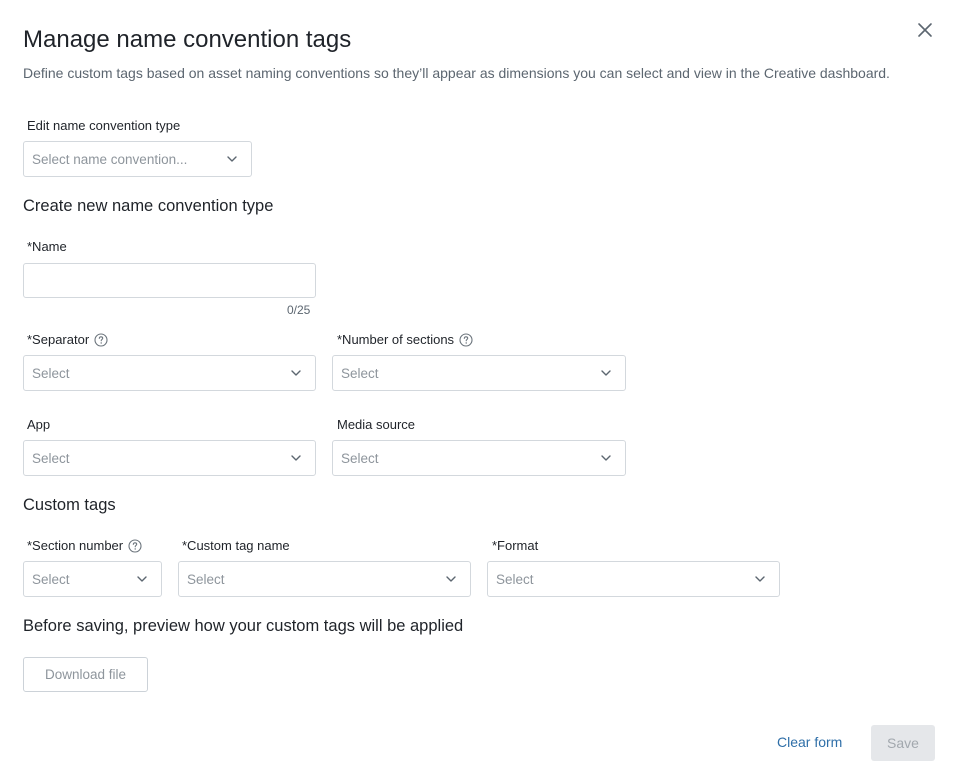 The width and height of the screenshot is (955, 778). I want to click on format-label: *Format, so click(515, 545).